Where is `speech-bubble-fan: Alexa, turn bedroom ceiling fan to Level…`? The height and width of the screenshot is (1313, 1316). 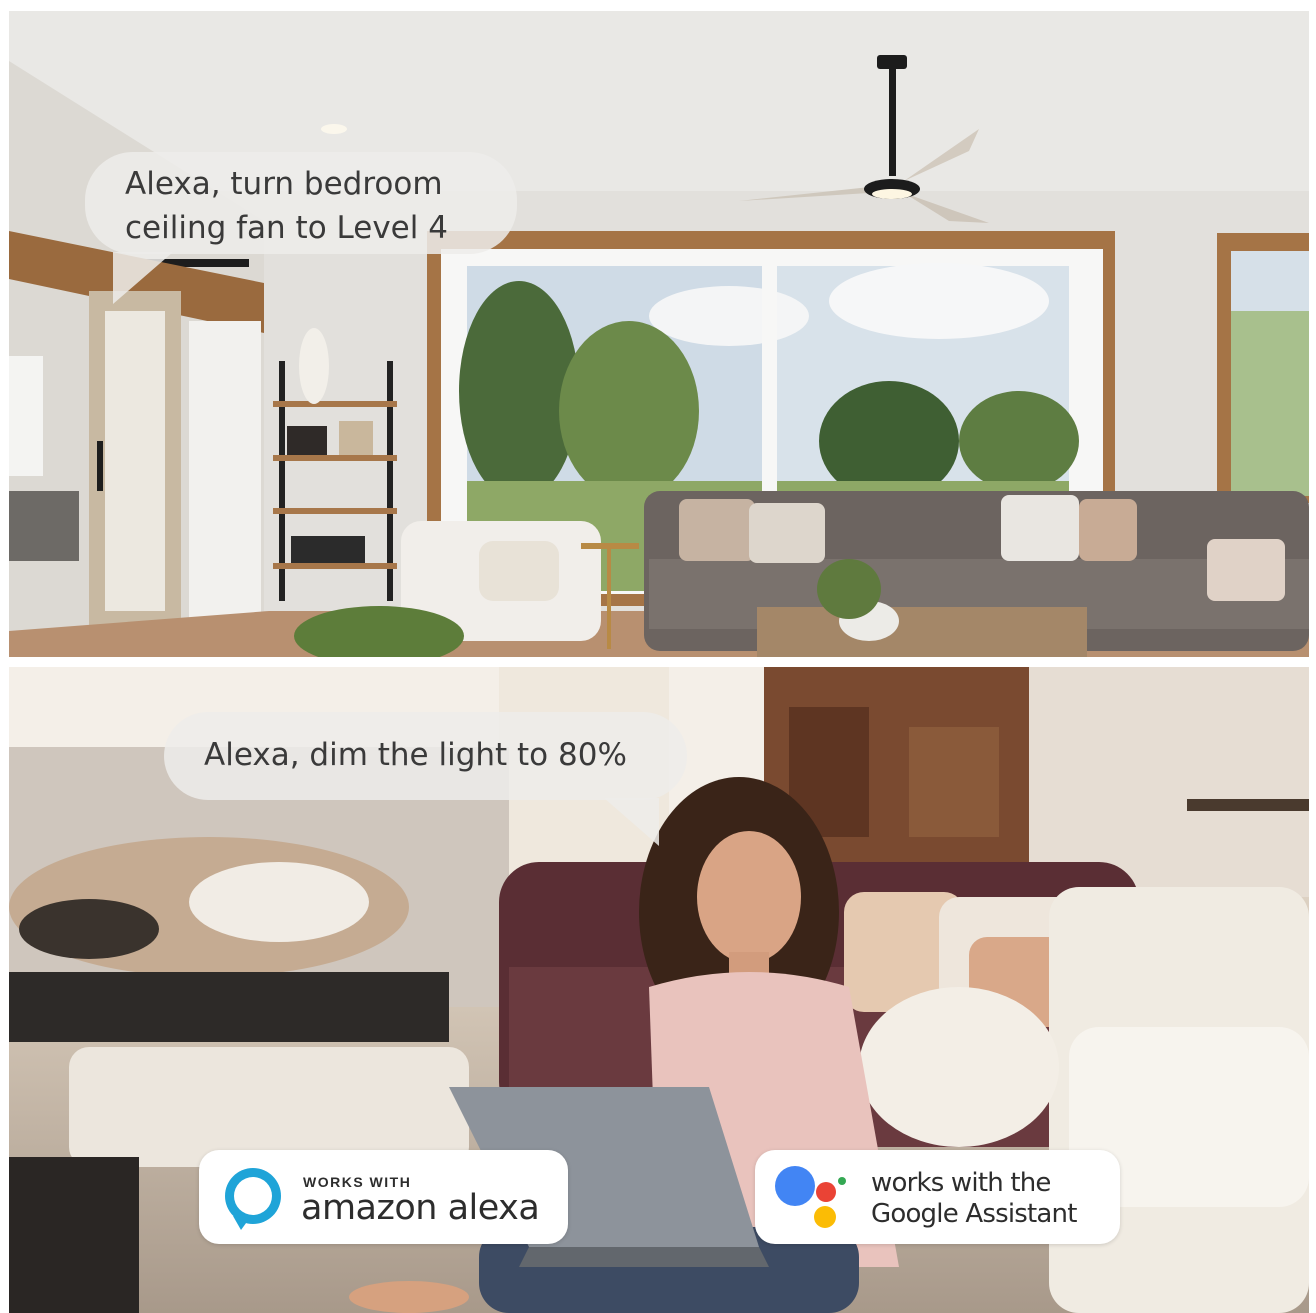 speech-bubble-fan: Alexa, turn bedroom ceiling fan to Level… is located at coordinates (301, 228).